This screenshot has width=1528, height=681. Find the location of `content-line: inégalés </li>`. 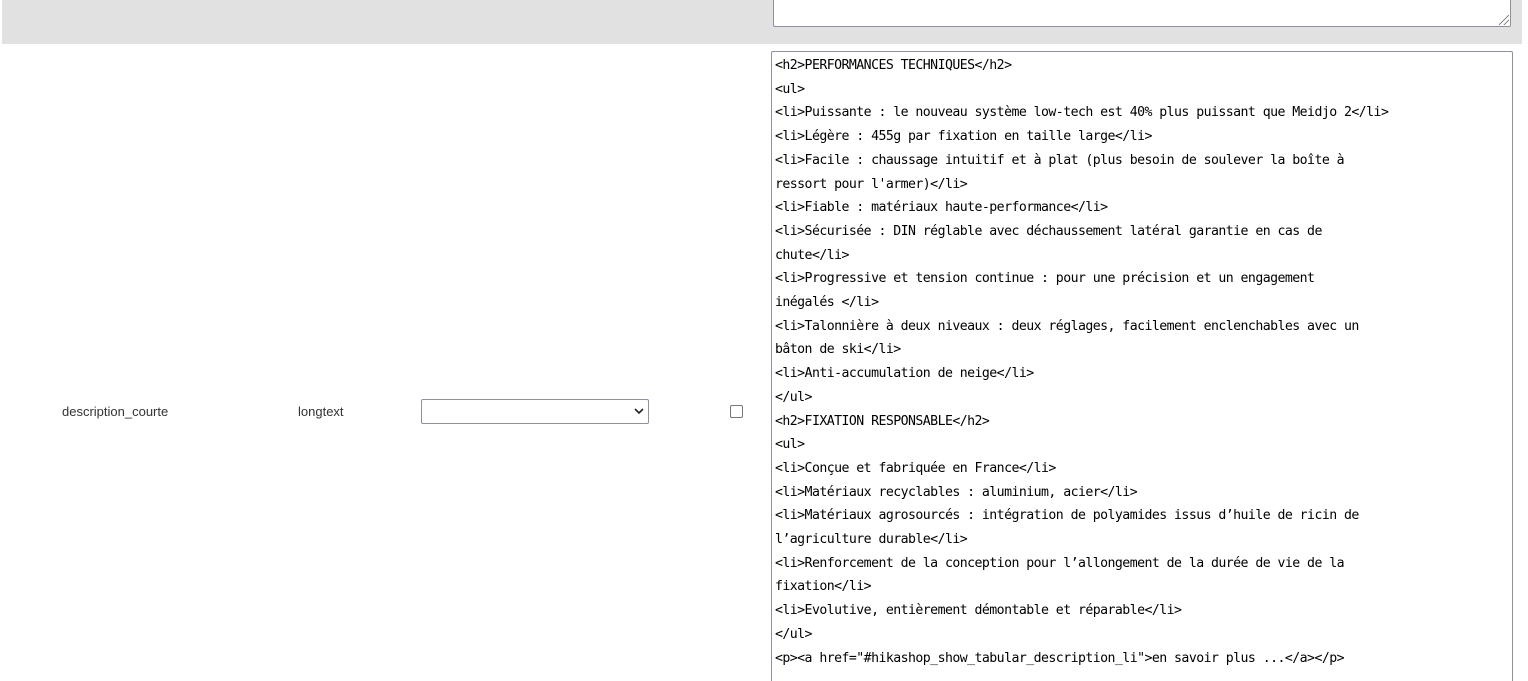

content-line: inégalés </li> is located at coordinates (827, 303).